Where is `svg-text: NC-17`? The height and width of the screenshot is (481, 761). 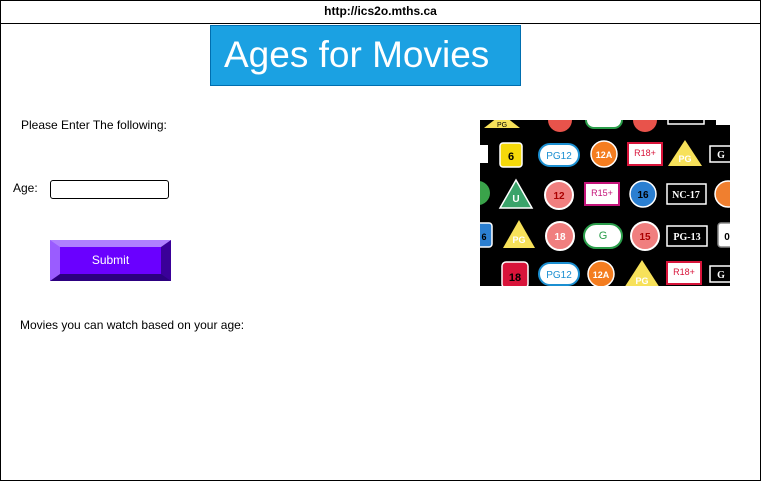 svg-text: NC-17 is located at coordinates (686, 195).